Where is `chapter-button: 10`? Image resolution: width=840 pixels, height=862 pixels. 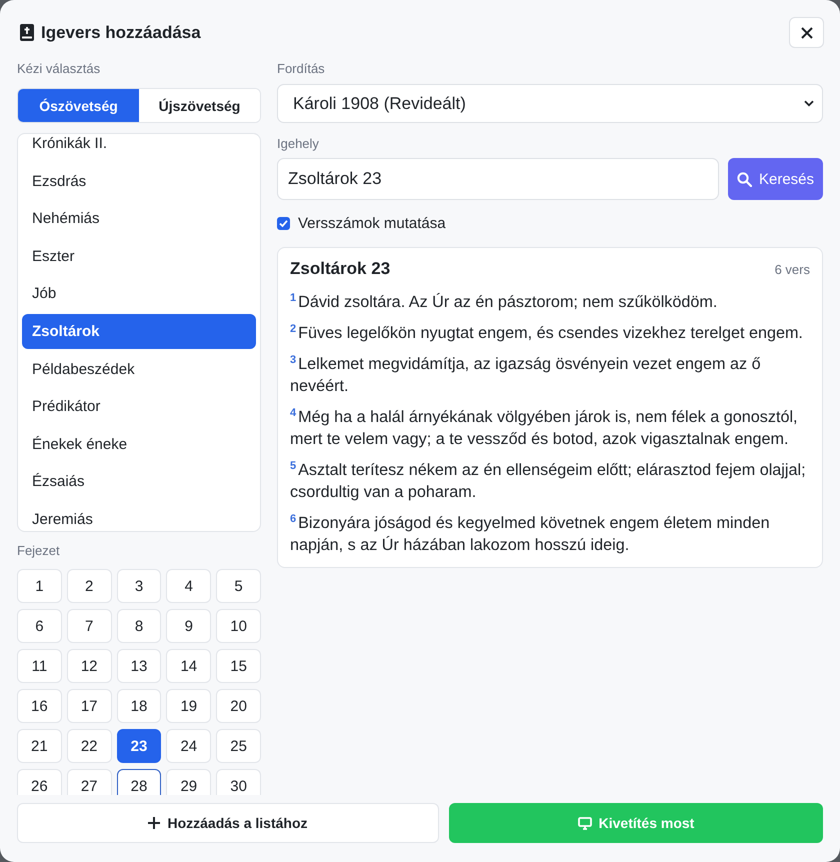 chapter-button: 10 is located at coordinates (238, 626).